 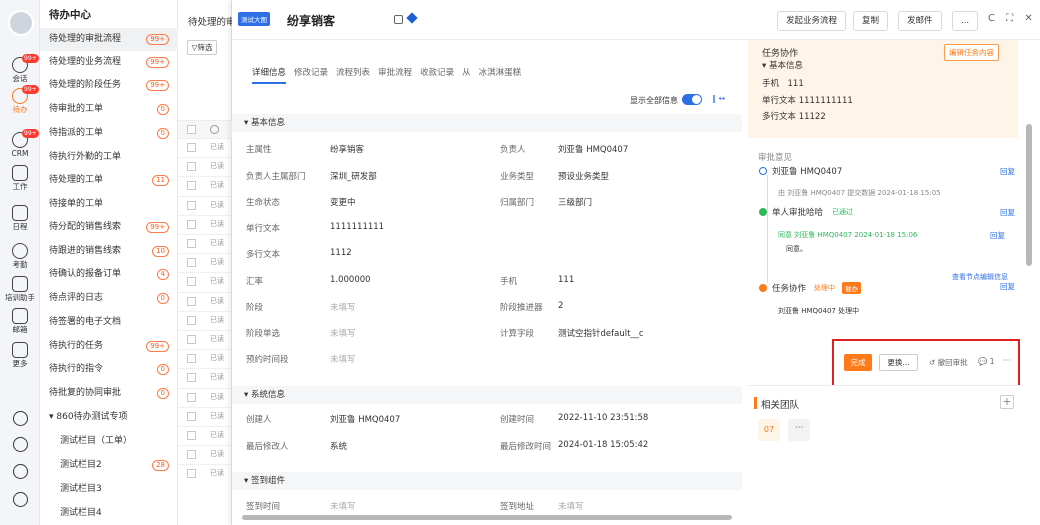 What do you see at coordinates (948, 362) in the screenshot?
I see `withdraw-button: ↺ 撤回审批` at bounding box center [948, 362].